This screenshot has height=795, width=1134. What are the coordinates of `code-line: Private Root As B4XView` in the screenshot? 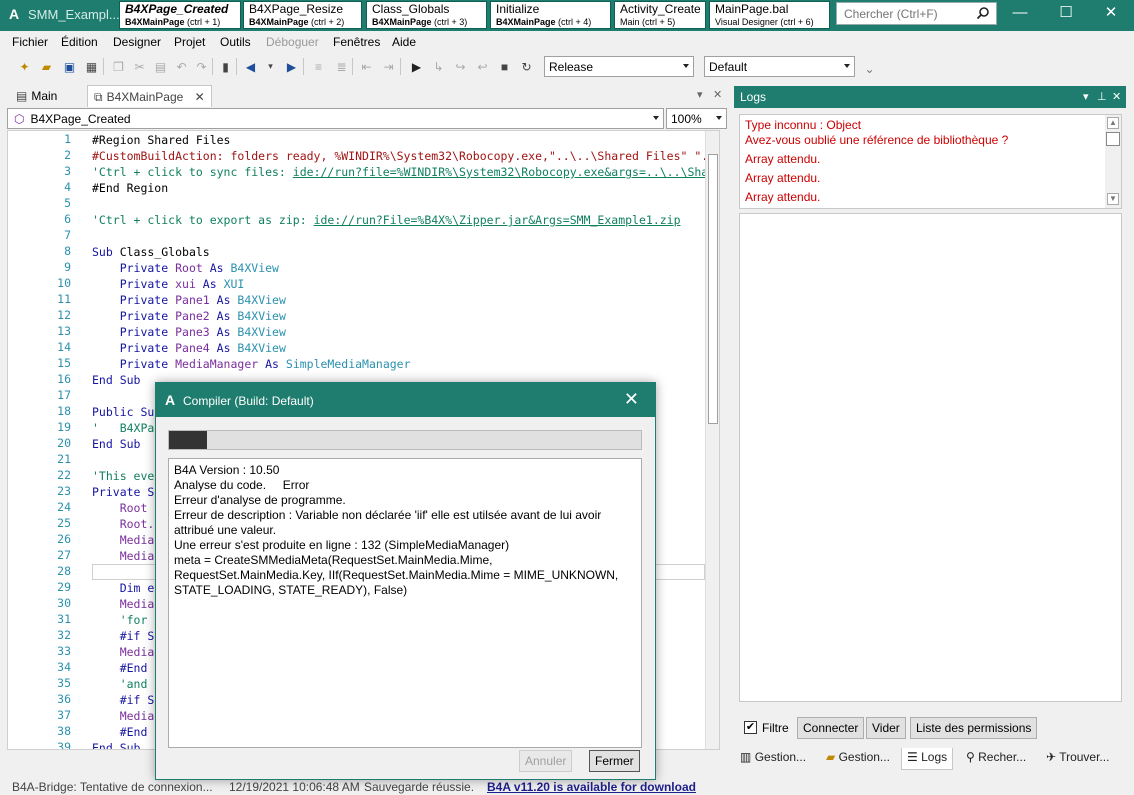 It's located at (398, 268).